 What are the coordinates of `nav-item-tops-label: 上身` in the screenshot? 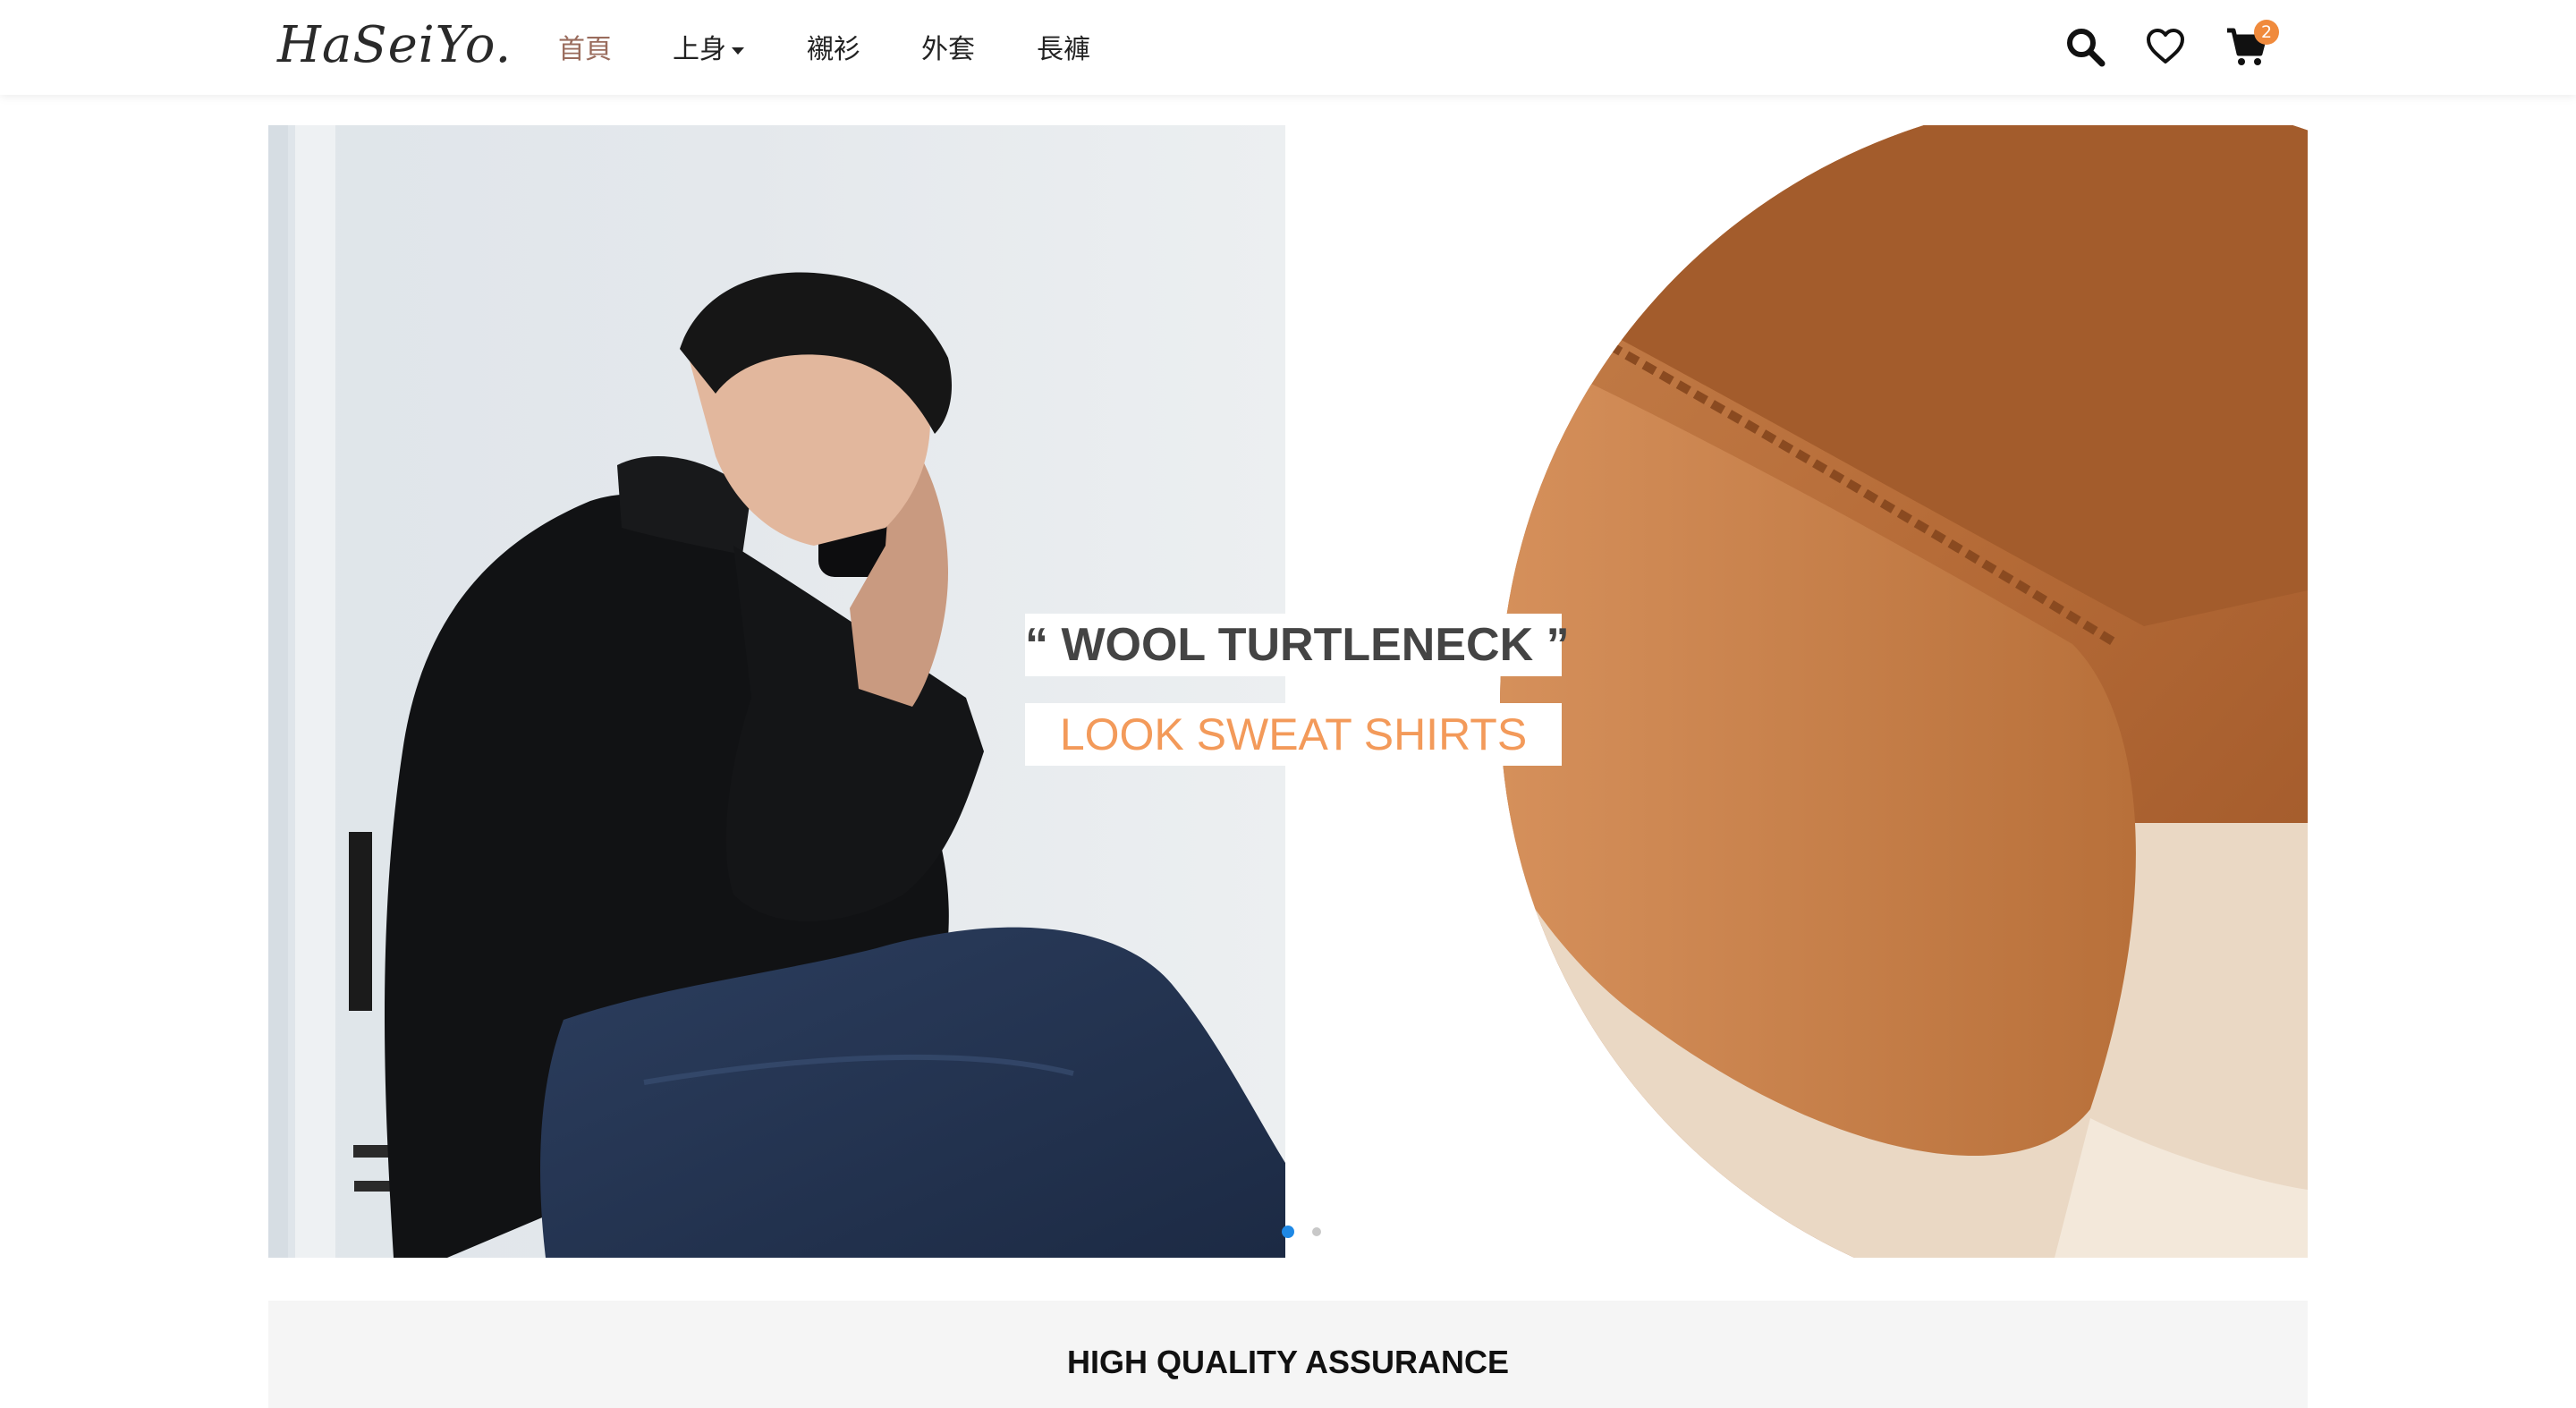 It's located at (699, 49).